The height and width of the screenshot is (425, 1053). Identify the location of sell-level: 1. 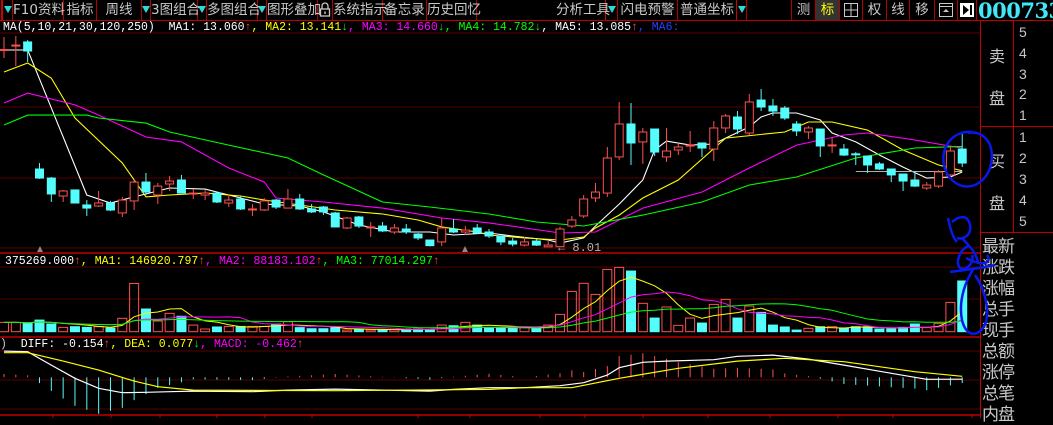
(1023, 115).